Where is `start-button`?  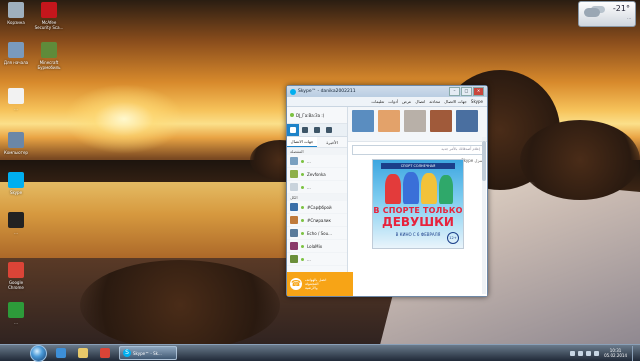
start-button is located at coordinates (38, 353).